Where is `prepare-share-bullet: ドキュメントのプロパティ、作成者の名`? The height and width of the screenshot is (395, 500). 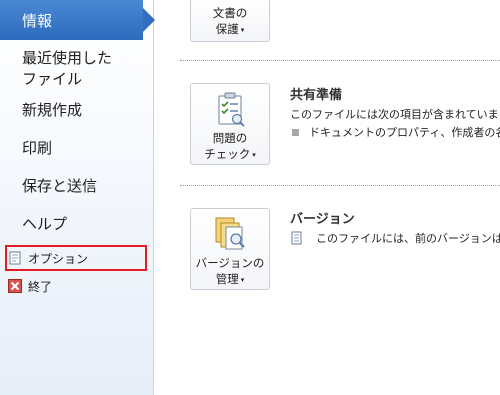
prepare-share-bullet: ドキュメントのプロパティ、作成者の名 is located at coordinates (395, 132).